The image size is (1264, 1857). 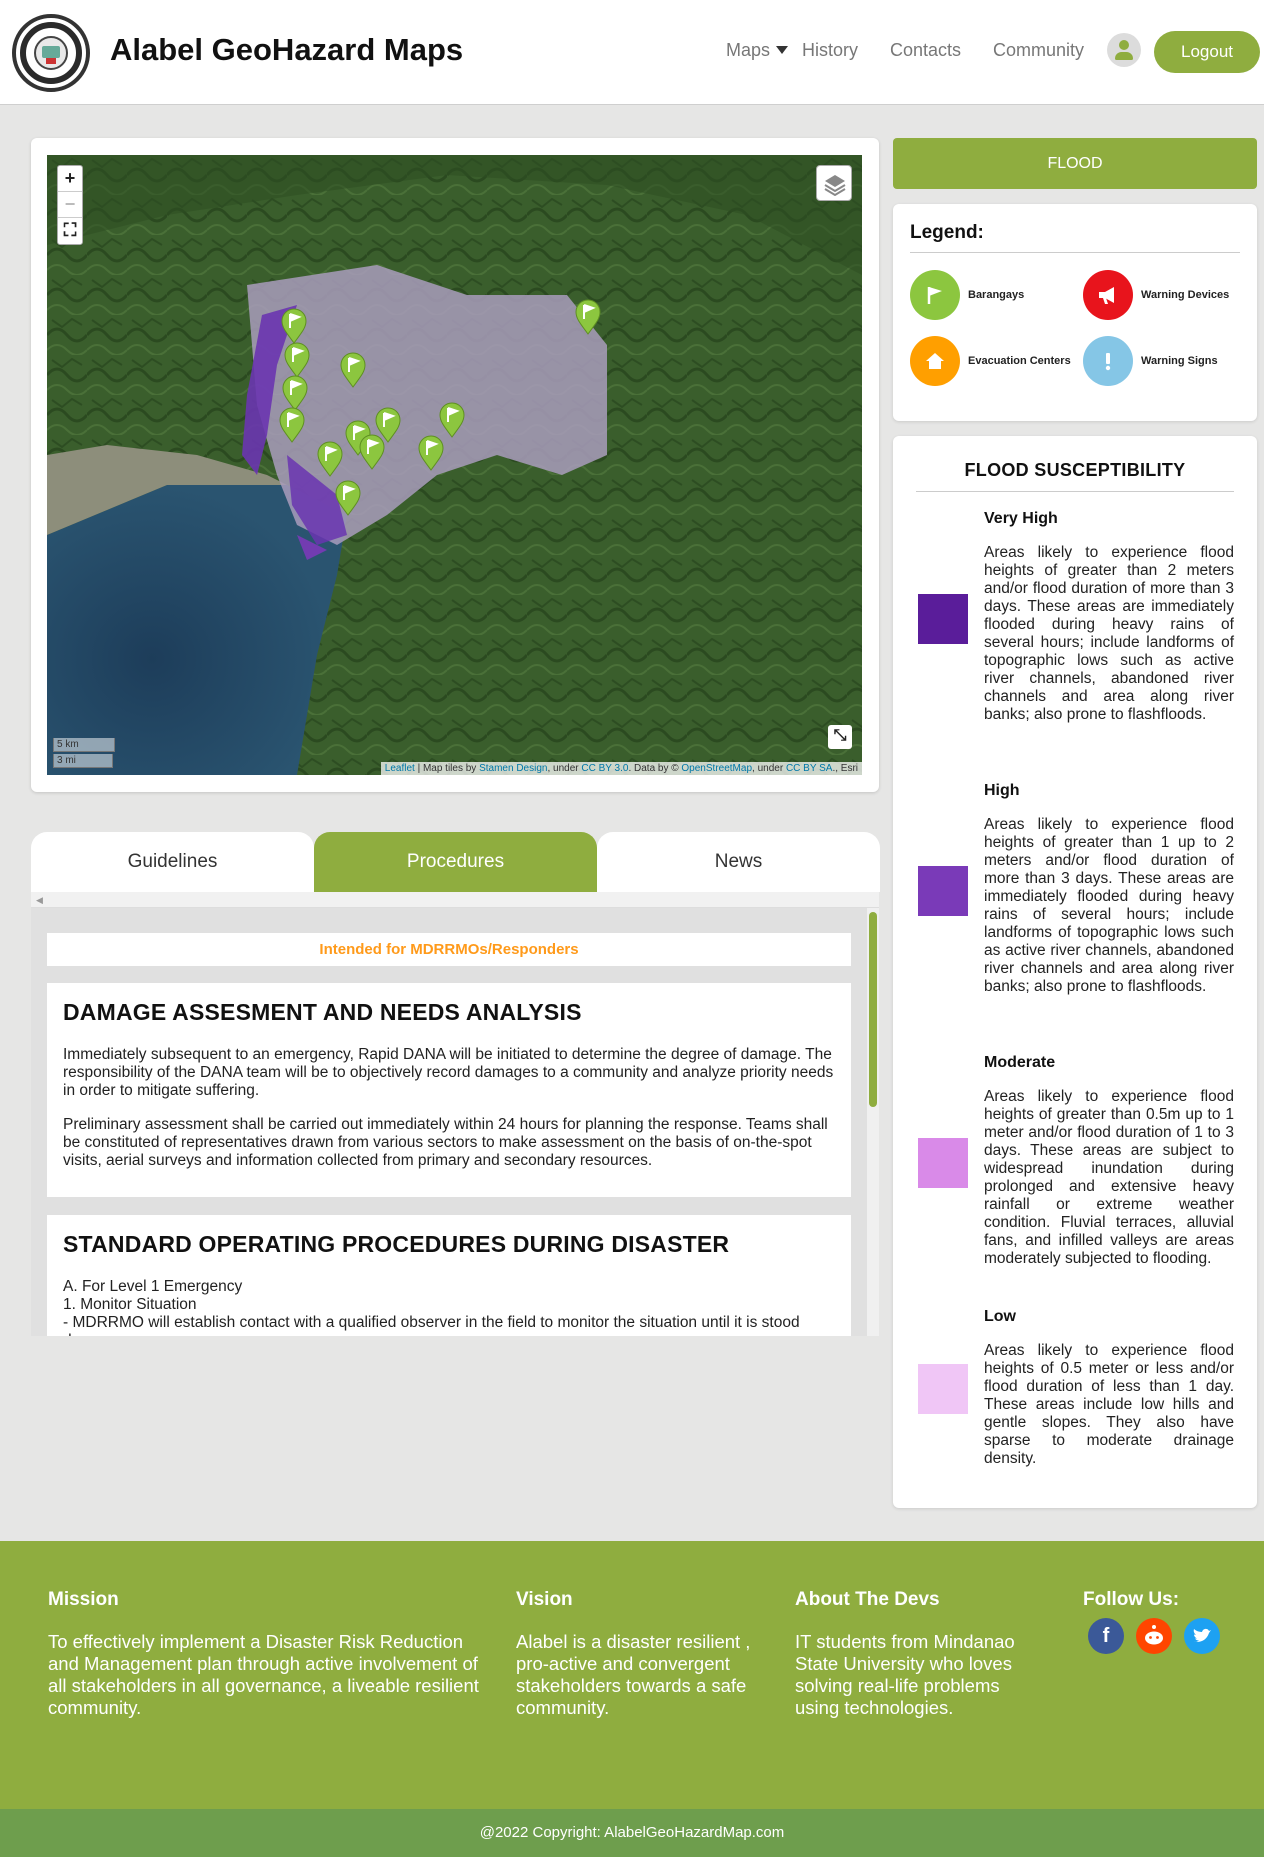 What do you see at coordinates (782, 50) in the screenshot?
I see `caret-down-icon` at bounding box center [782, 50].